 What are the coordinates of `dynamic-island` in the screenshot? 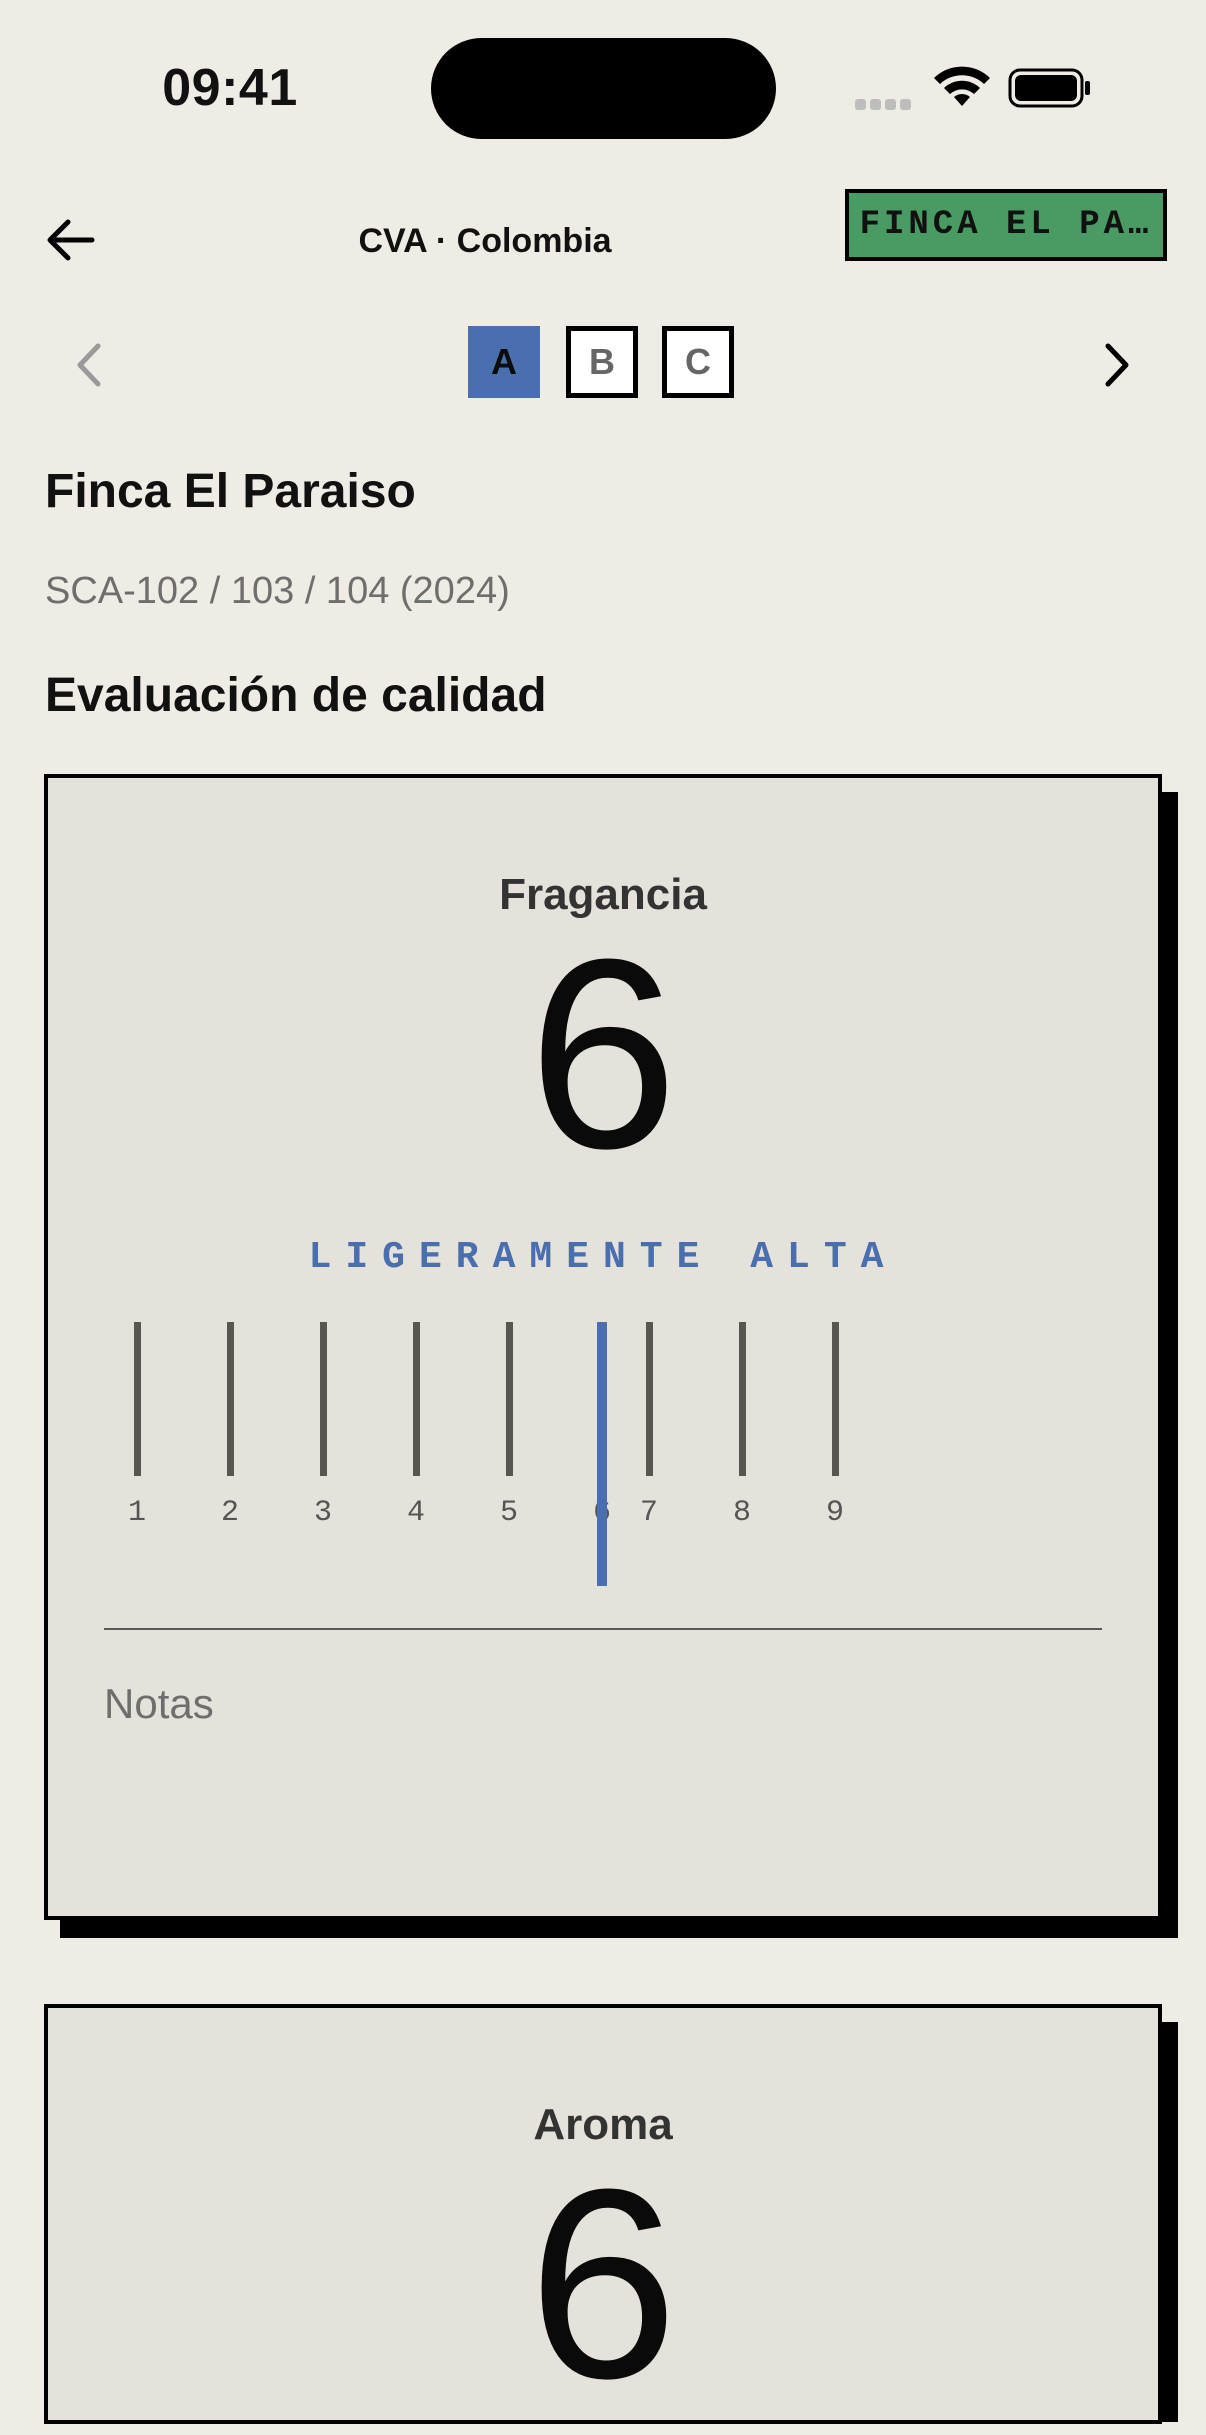 It's located at (603, 88).